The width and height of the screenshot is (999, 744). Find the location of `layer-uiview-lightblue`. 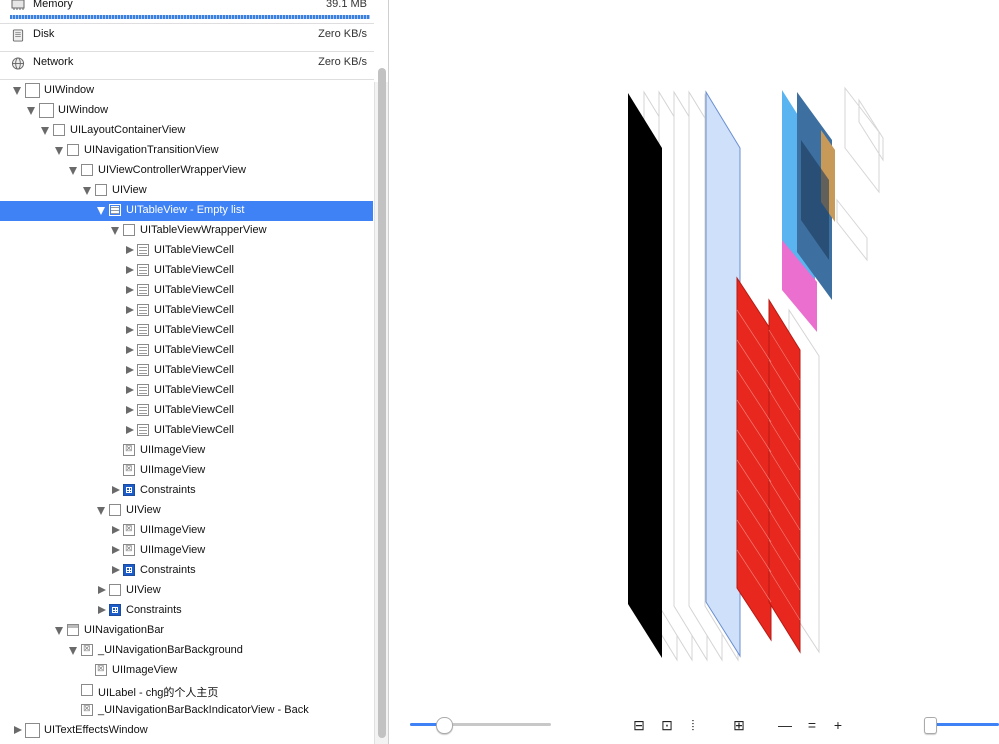

layer-uiview-lightblue is located at coordinates (723, 374).